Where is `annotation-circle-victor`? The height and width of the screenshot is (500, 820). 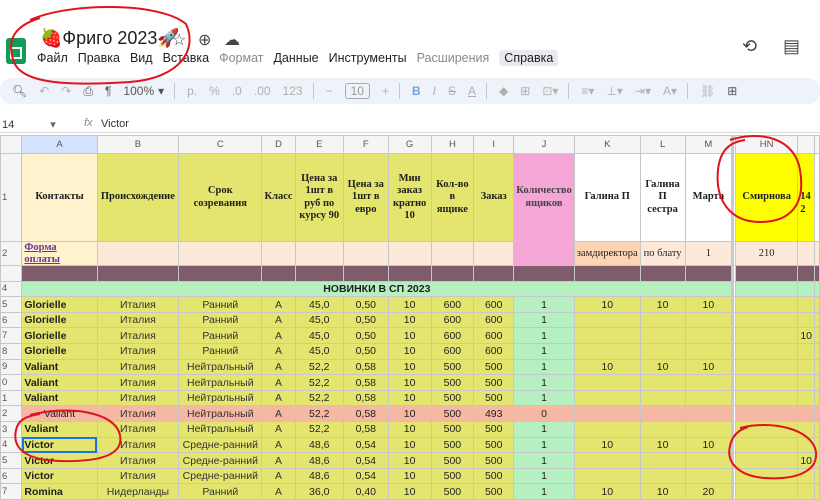 annotation-circle-victor is located at coordinates (68, 436).